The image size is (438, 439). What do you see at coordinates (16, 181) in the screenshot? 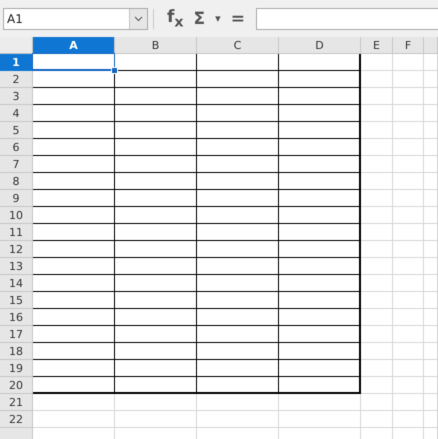
I see `row-header: 8` at bounding box center [16, 181].